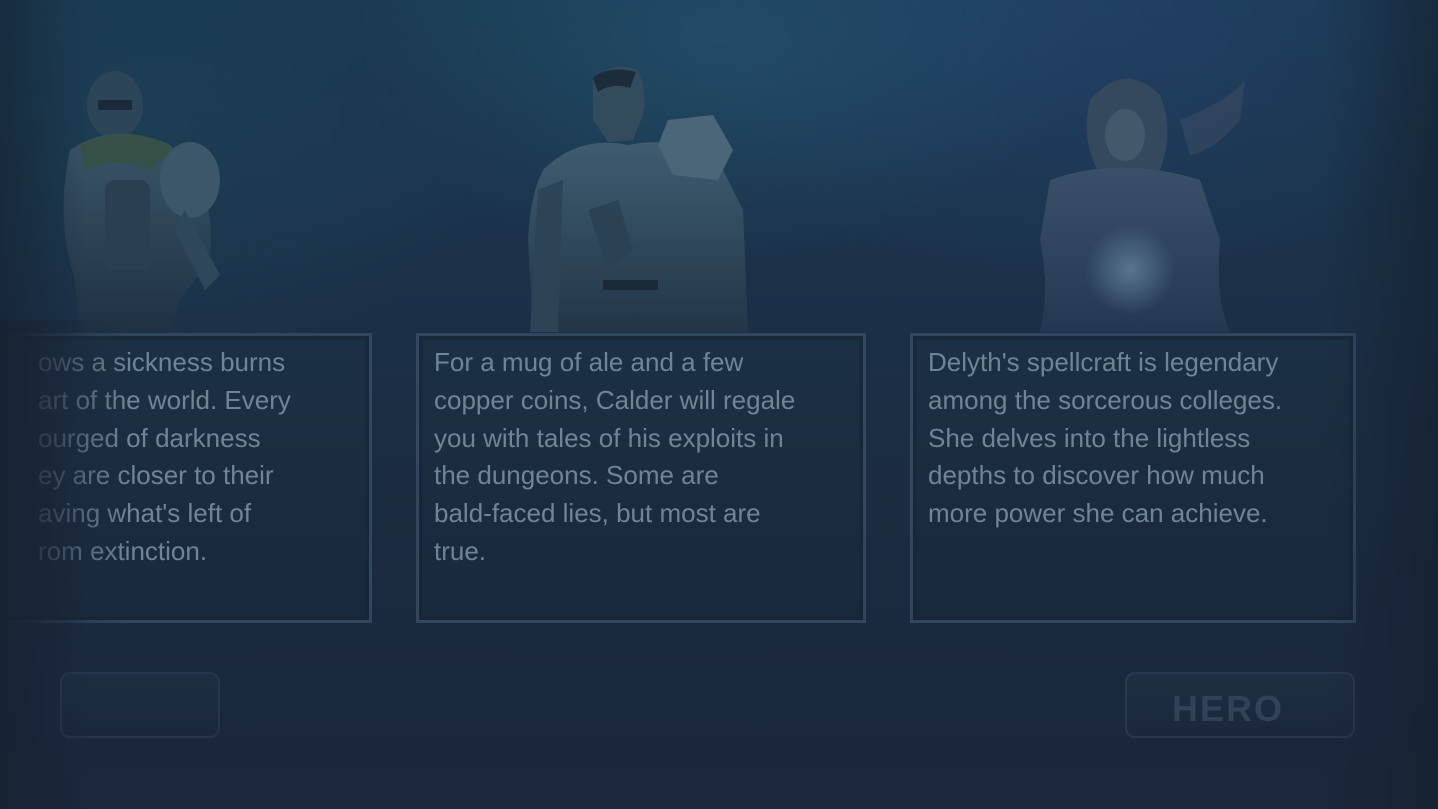 This screenshot has width=1438, height=809. I want to click on rogue-icon, so click(638, 199).